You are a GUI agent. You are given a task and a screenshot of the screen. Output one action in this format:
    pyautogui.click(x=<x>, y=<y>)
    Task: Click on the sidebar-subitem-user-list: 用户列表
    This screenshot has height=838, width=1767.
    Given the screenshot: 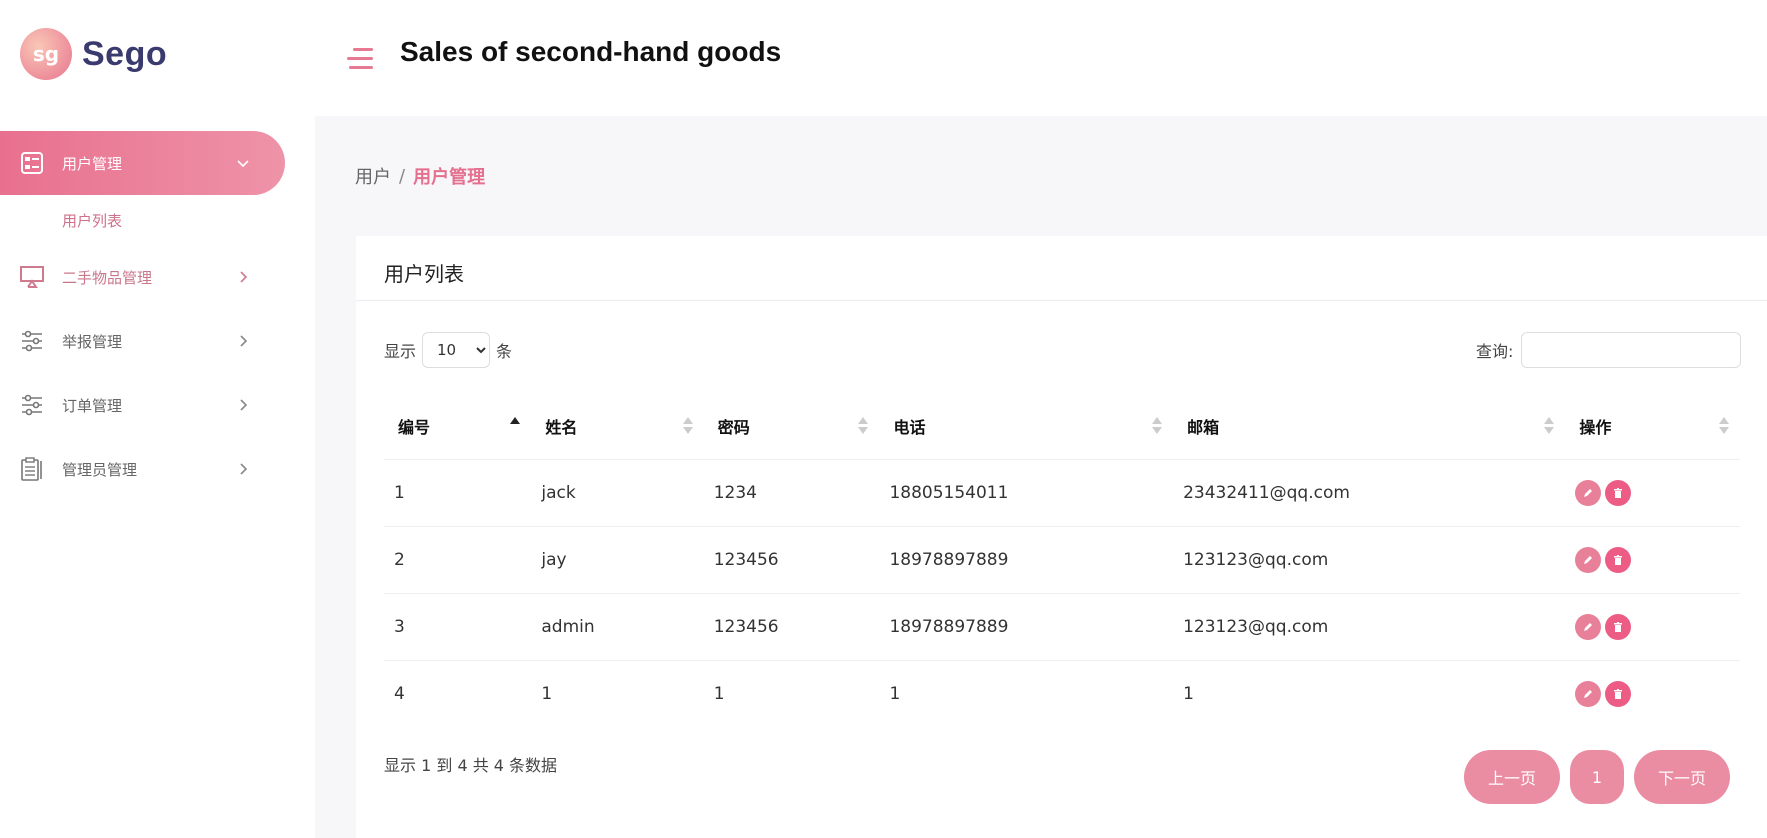 What is the action you would take?
    pyautogui.click(x=157, y=220)
    